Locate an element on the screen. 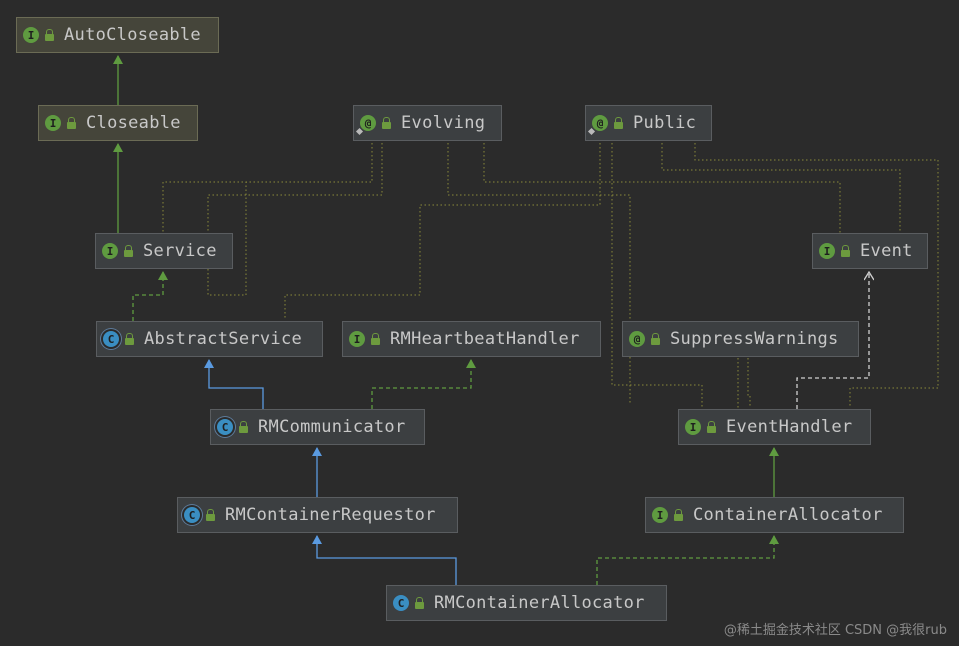 The height and width of the screenshot is (646, 959). node-event: I Event is located at coordinates (870, 251).